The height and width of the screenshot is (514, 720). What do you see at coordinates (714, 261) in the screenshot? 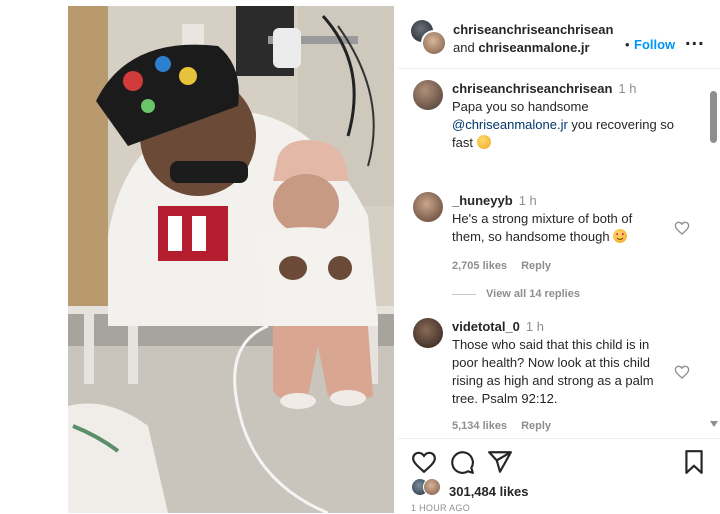
I see `comments-scrollbar` at bounding box center [714, 261].